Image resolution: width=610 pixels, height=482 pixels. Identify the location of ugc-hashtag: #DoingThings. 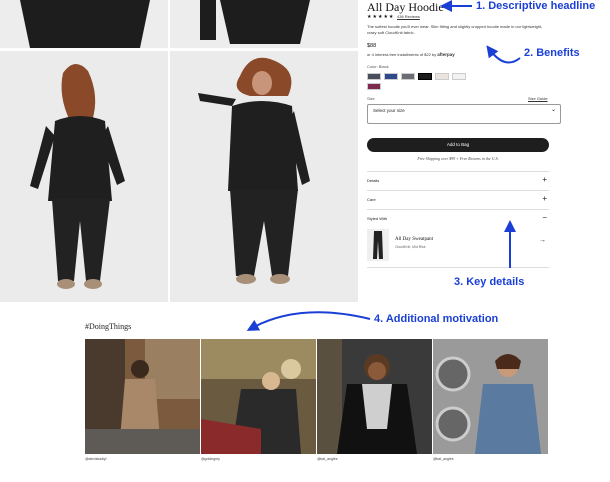
(108, 326).